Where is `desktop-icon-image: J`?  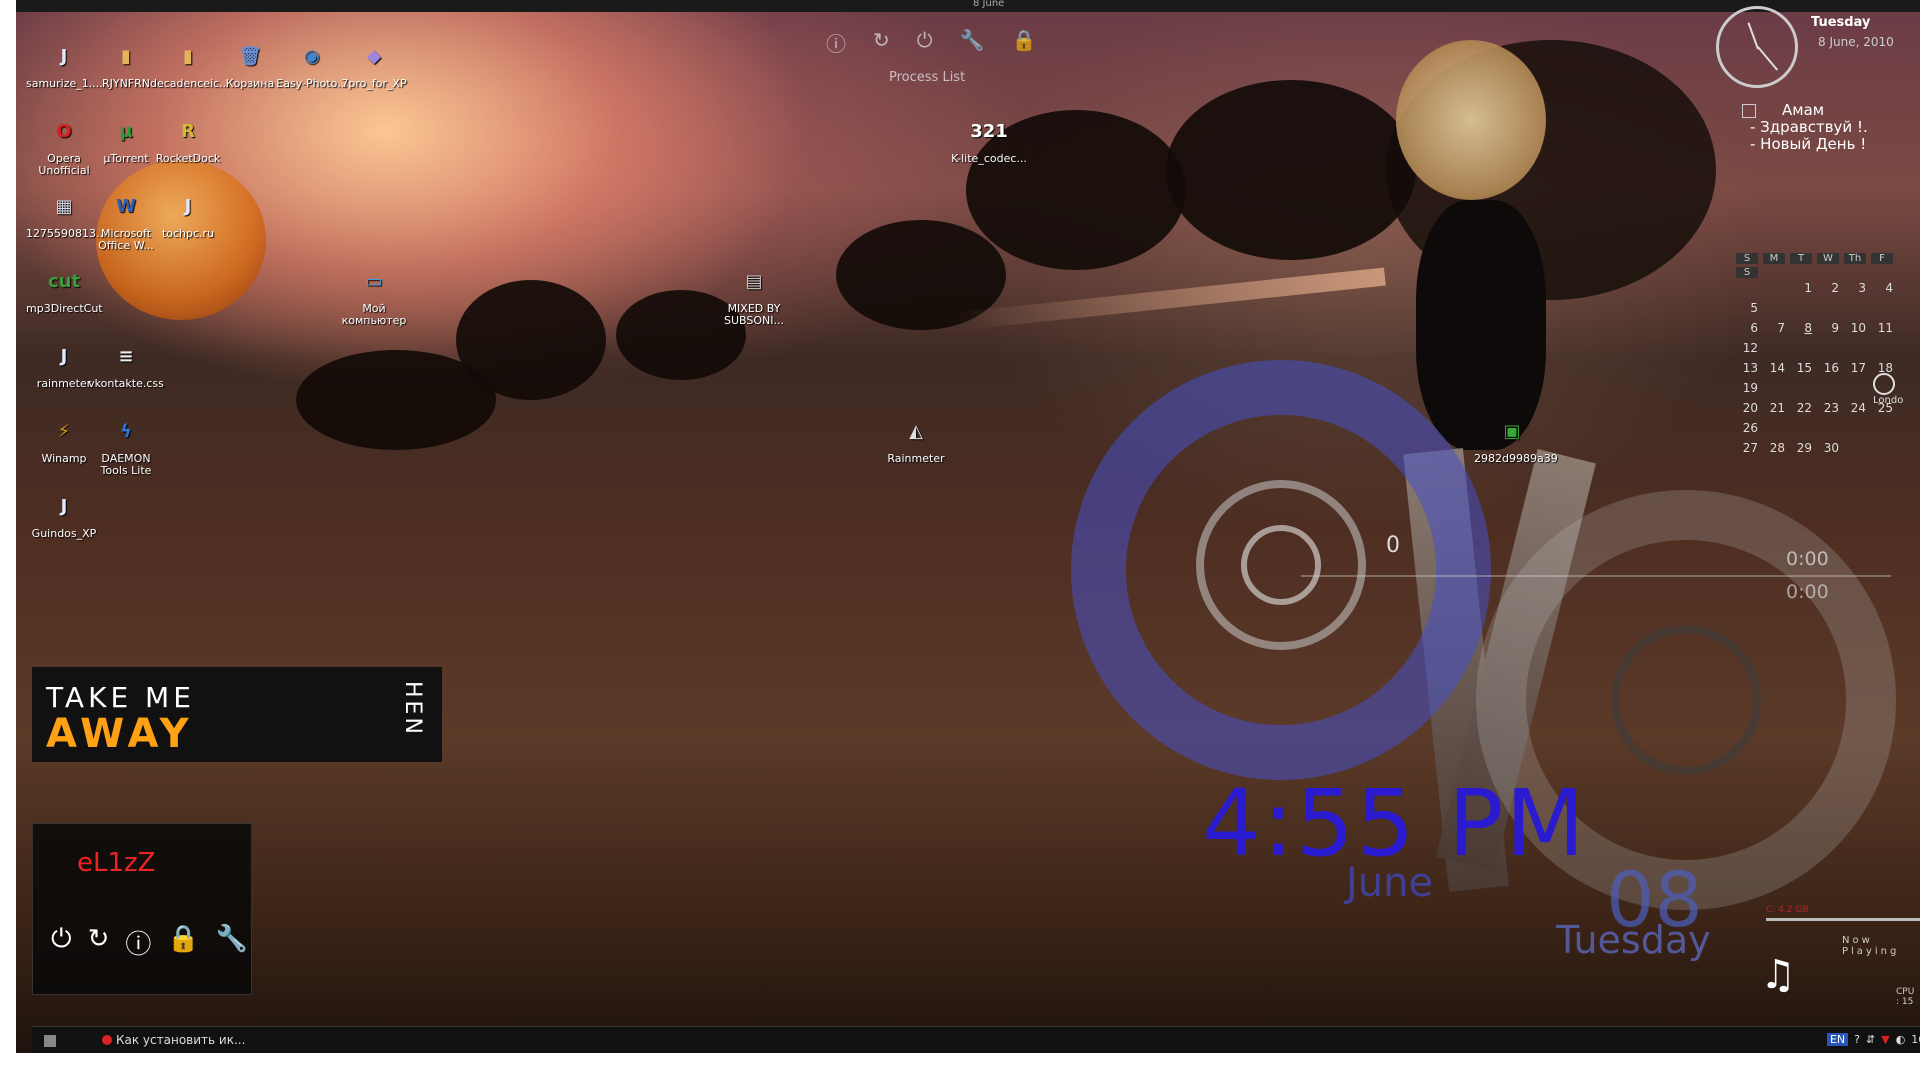
desktop-icon-image: J is located at coordinates (64, 56).